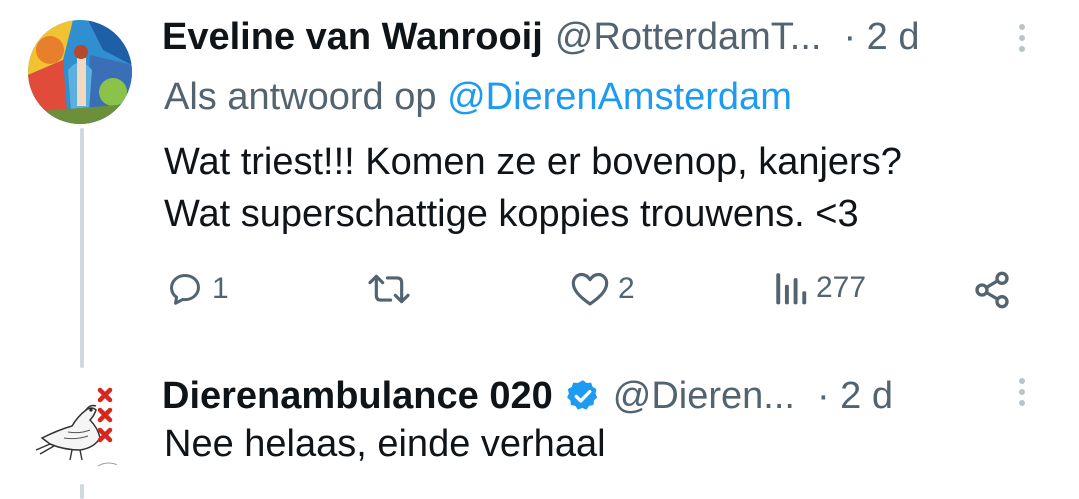 The height and width of the screenshot is (499, 1079). I want to click on tweet-text-line: Nee helaas, einde verhaal, so click(385, 444).